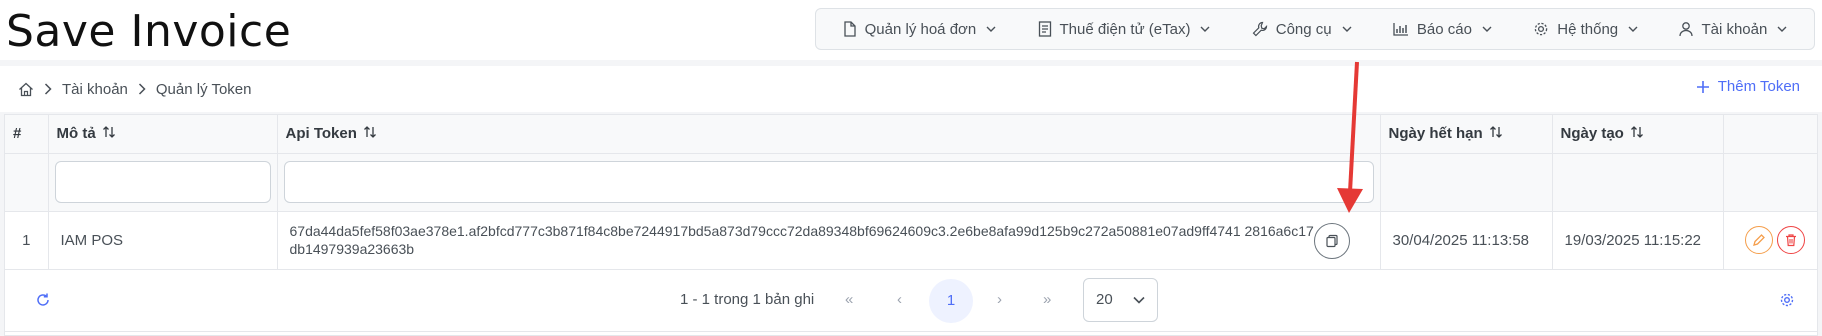  I want to click on copy-token-button, so click(1331, 240).